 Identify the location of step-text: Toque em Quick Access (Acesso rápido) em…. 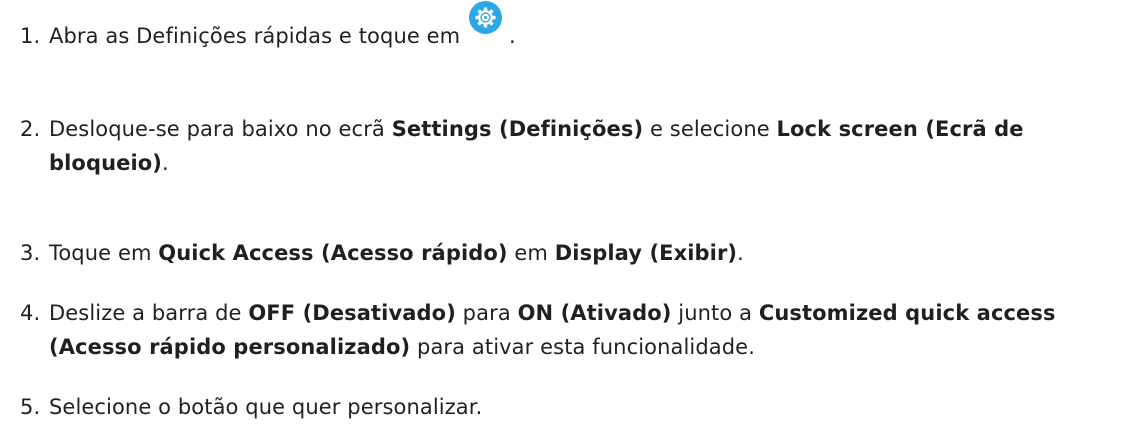
(596, 253).